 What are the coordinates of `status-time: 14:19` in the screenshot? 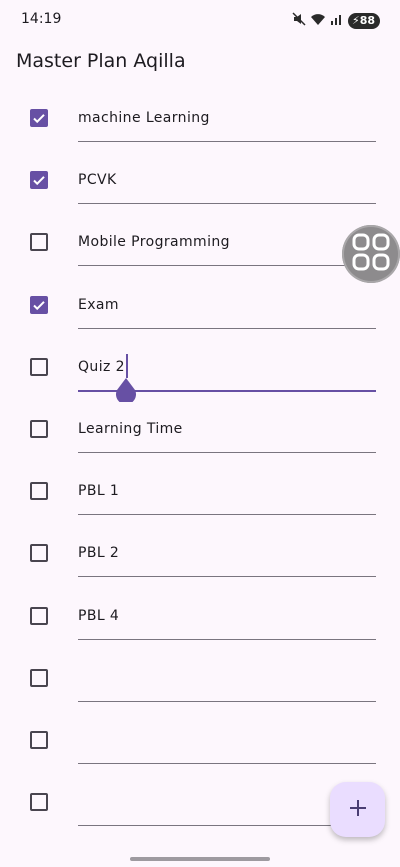 It's located at (41, 19).